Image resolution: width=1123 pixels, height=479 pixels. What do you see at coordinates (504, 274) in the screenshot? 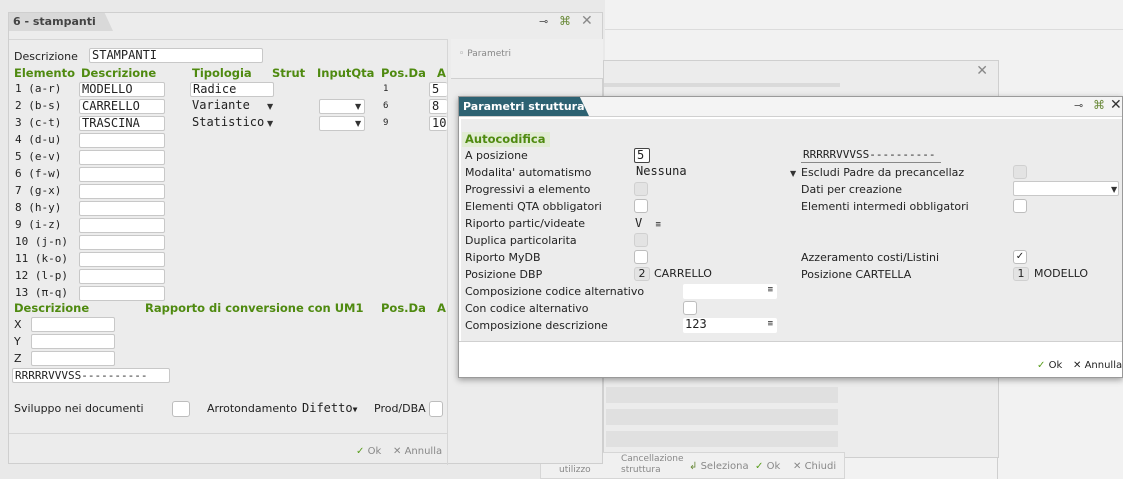
I see `dbp-label: Posizione DBP` at bounding box center [504, 274].